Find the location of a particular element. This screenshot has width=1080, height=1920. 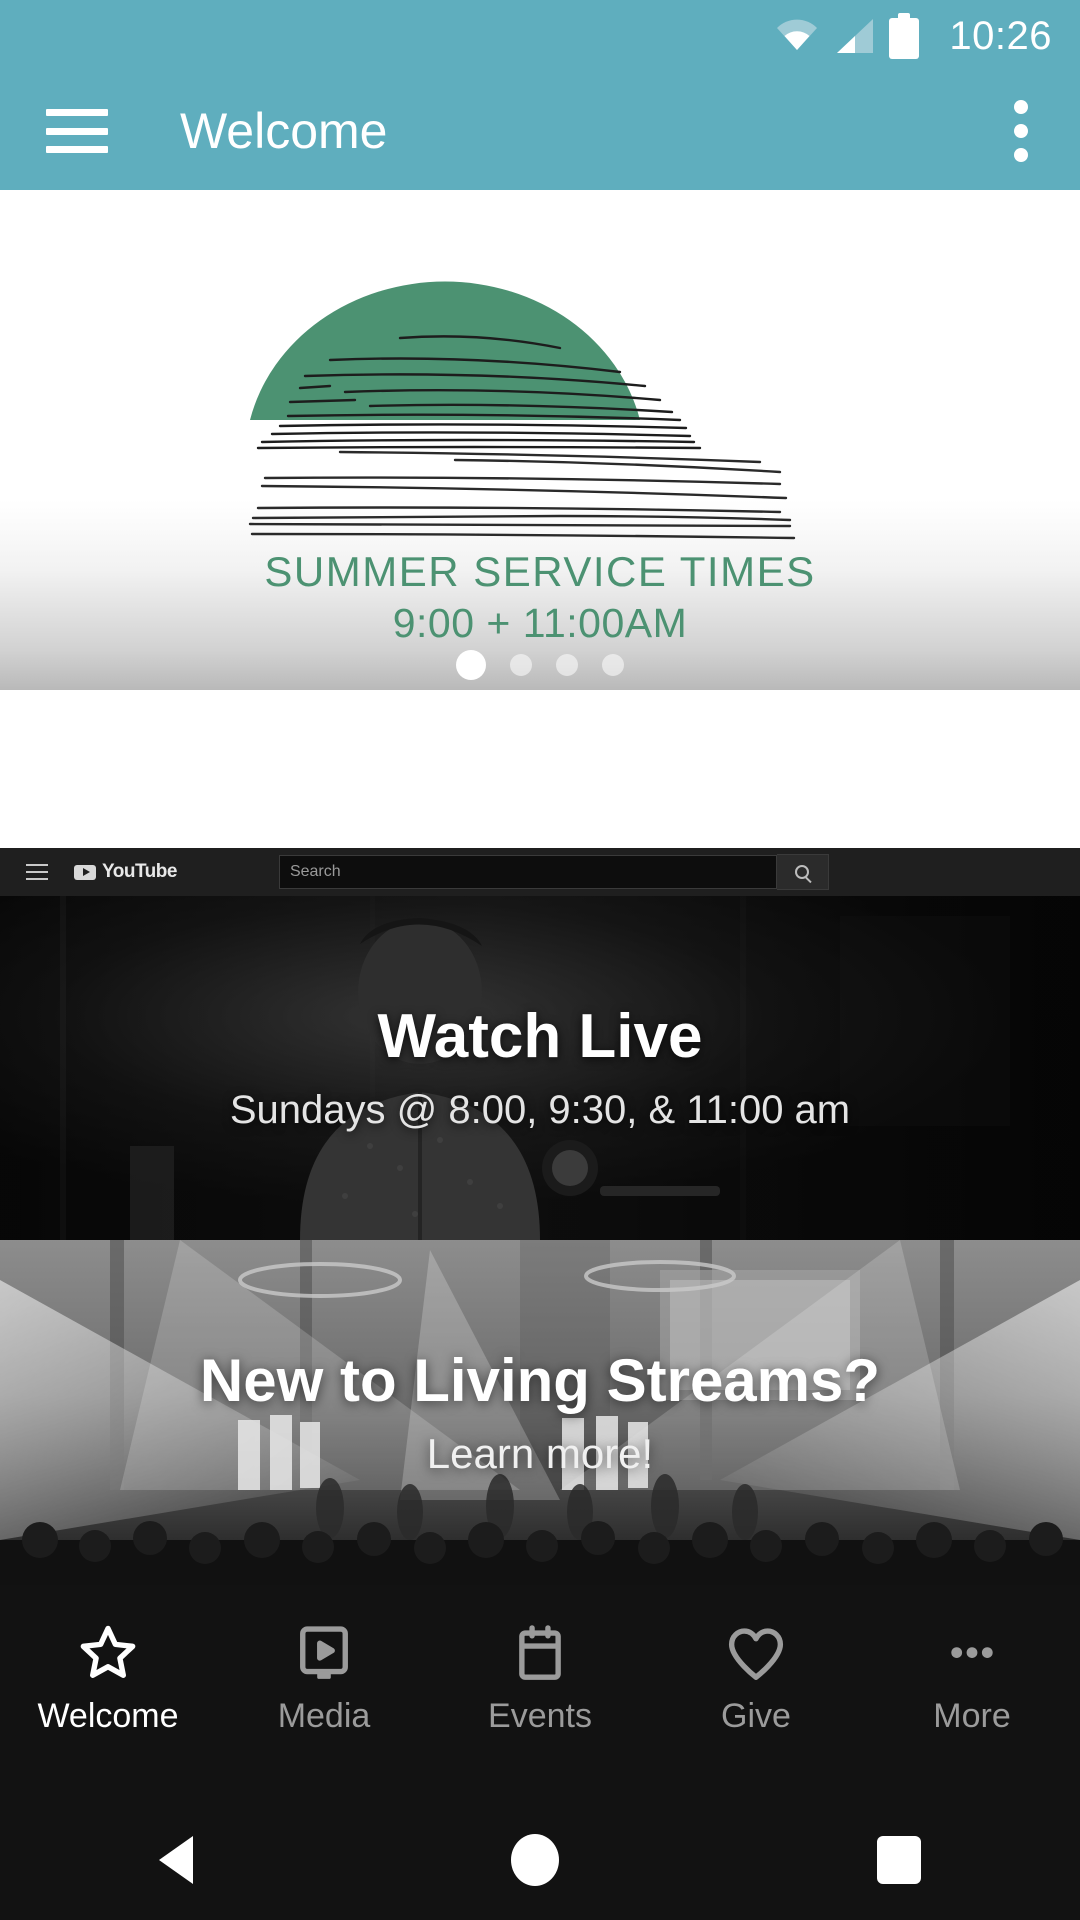

tab-give: Give is located at coordinates (756, 1692).